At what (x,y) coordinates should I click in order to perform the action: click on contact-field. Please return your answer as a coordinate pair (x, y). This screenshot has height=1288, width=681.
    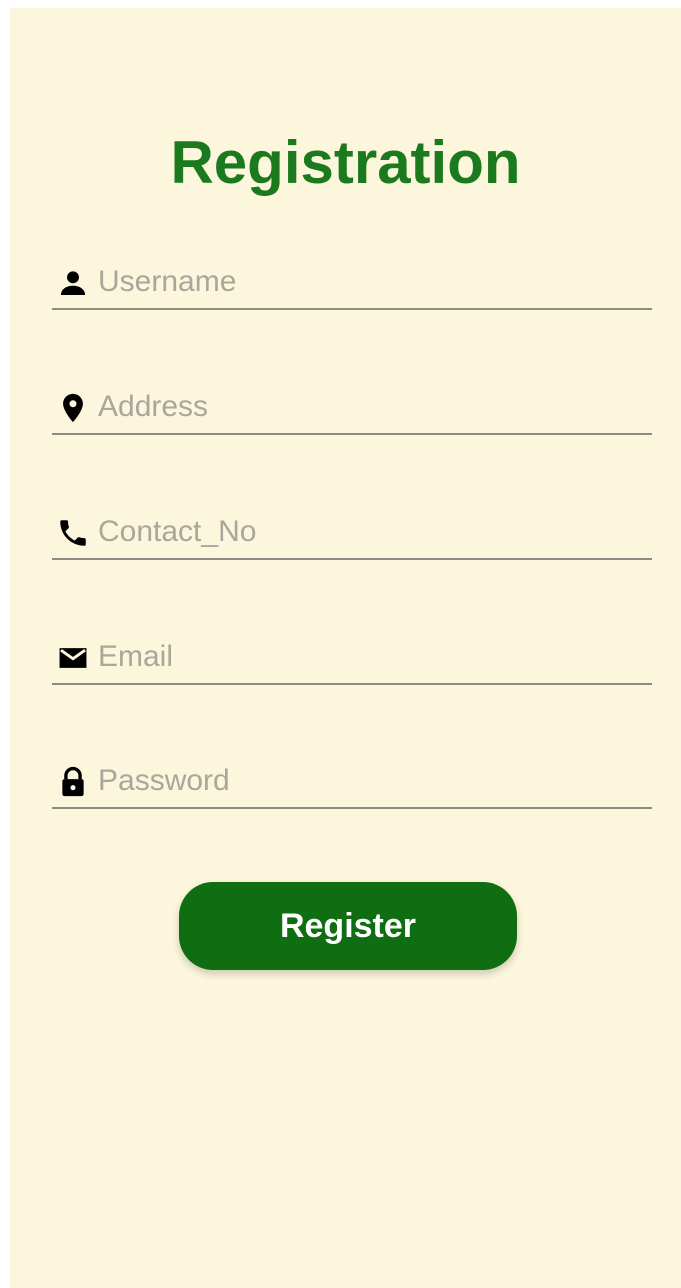
    Looking at the image, I should click on (352, 534).